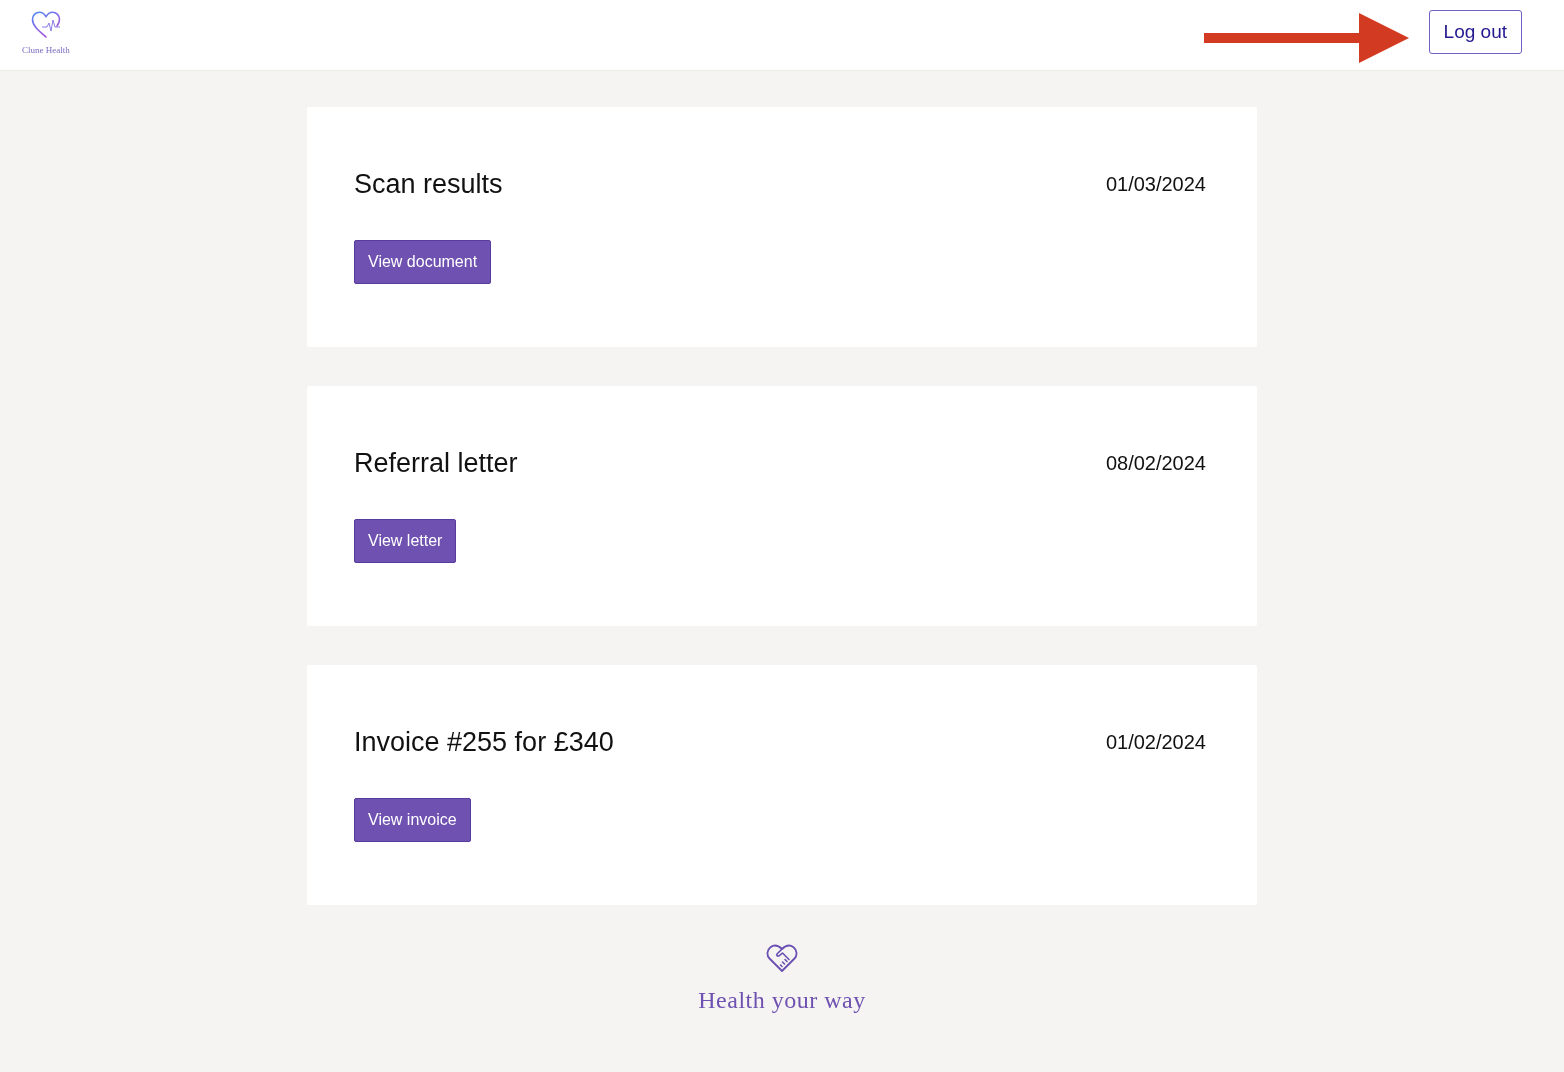 This screenshot has height=1072, width=1564. I want to click on logout-button: Log out, so click(1475, 32).